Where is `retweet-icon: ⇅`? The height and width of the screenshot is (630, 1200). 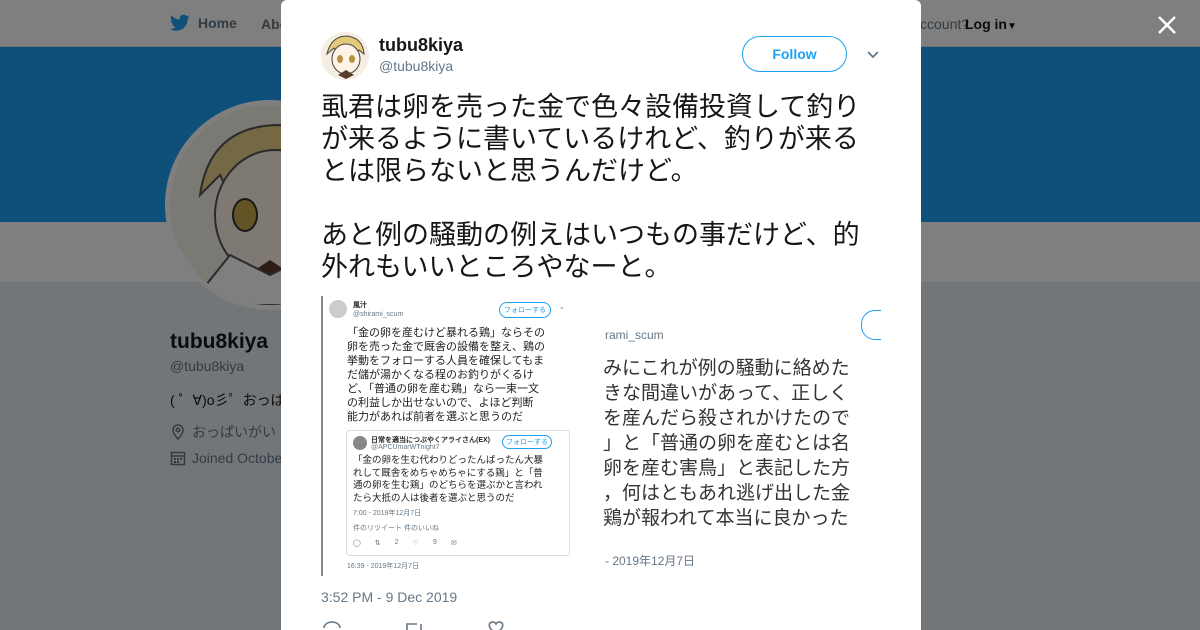 retweet-icon: ⇅ is located at coordinates (377, 543).